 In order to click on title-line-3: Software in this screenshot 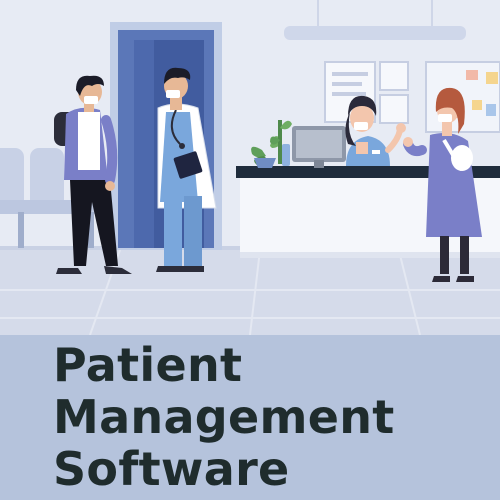, I will do `click(171, 469)`.